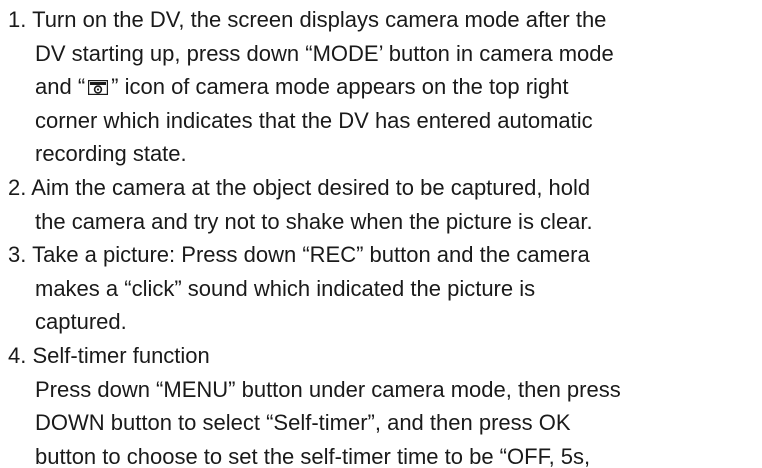 This screenshot has width=762, height=468. Describe the element at coordinates (17, 19) in the screenshot. I see `step-1-number: 1.` at that location.